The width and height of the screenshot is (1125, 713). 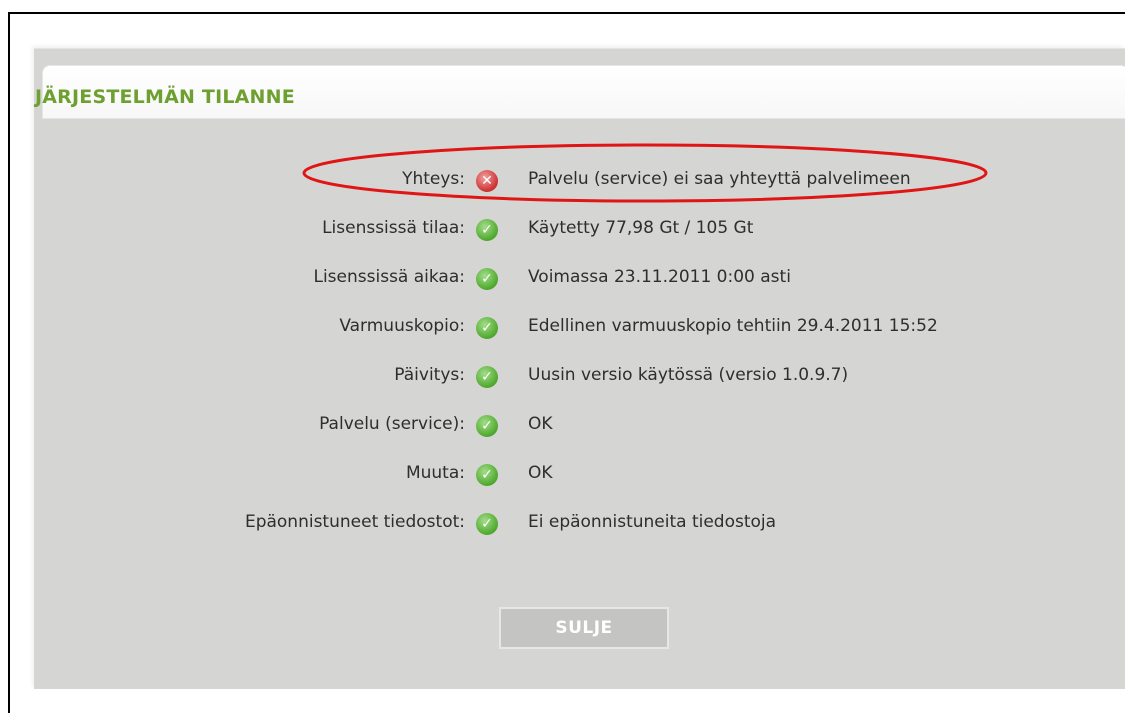 I want to click on status-value: Käytetty 77,98 Gt / 105 Gt, so click(x=641, y=228).